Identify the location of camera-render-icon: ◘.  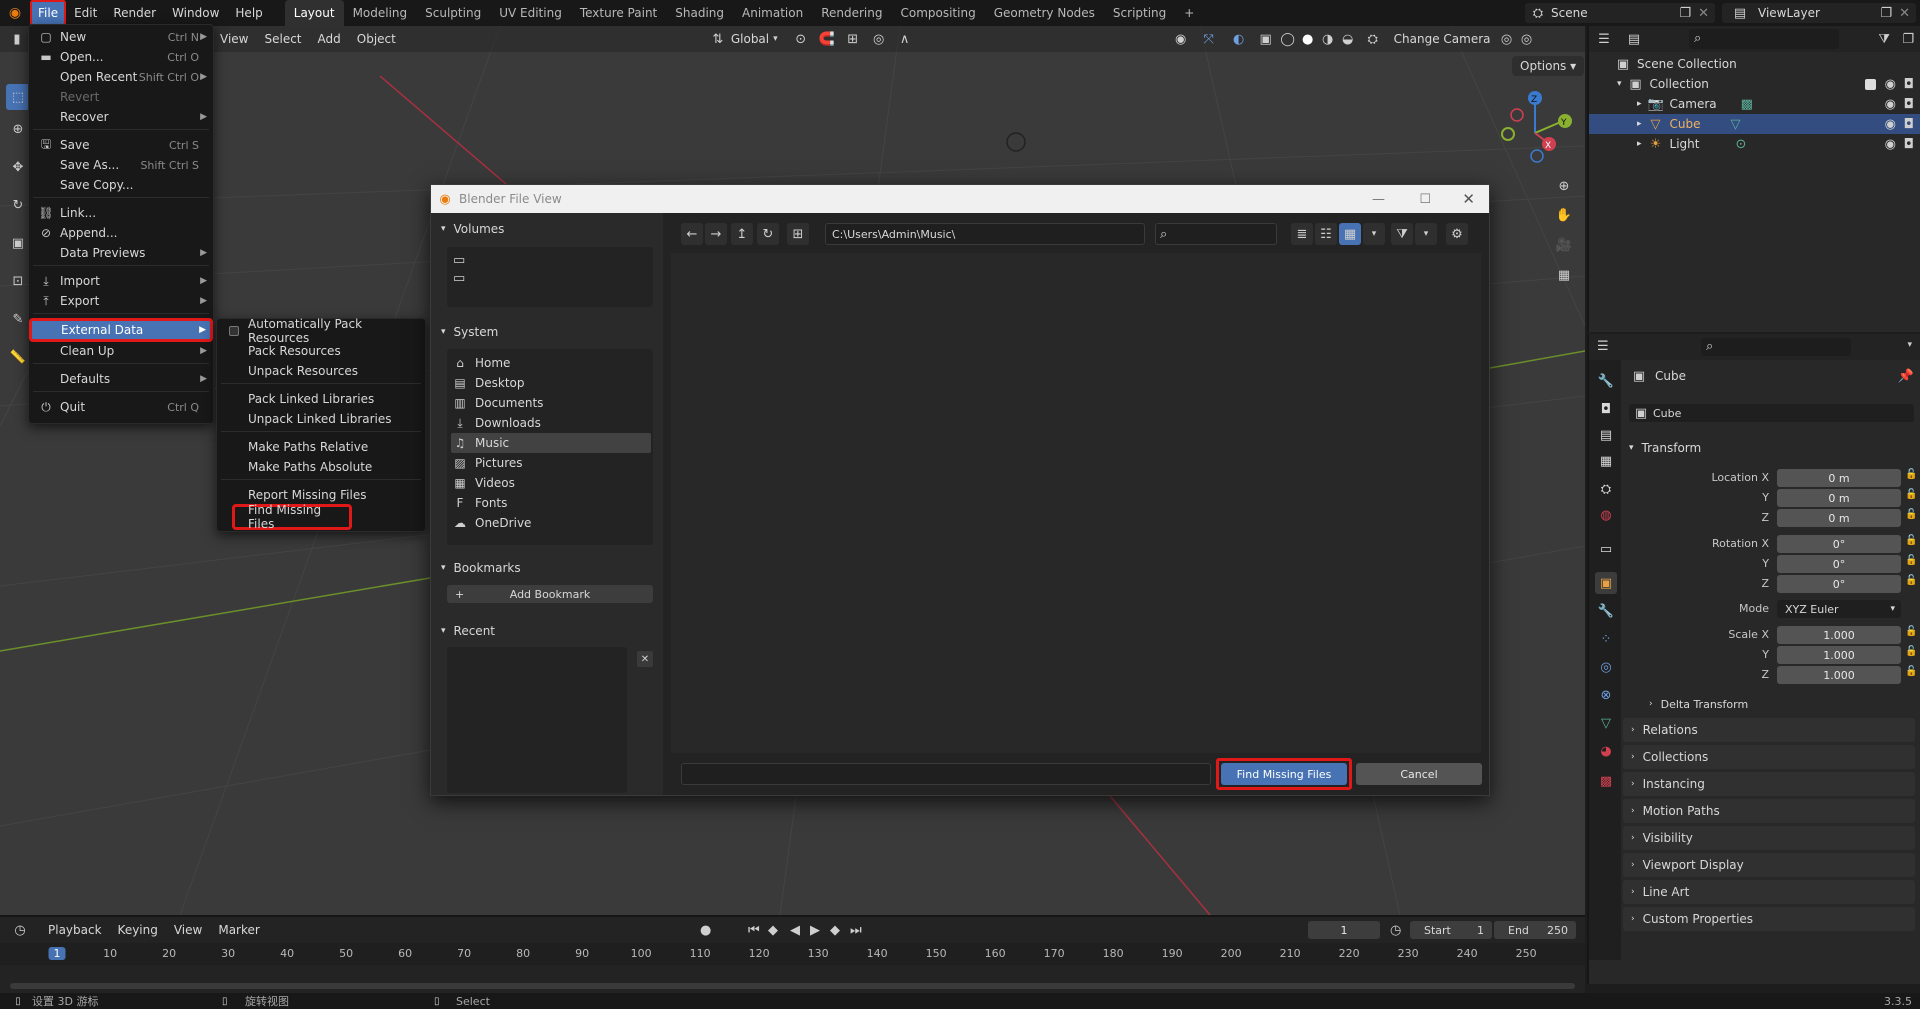
(1909, 124).